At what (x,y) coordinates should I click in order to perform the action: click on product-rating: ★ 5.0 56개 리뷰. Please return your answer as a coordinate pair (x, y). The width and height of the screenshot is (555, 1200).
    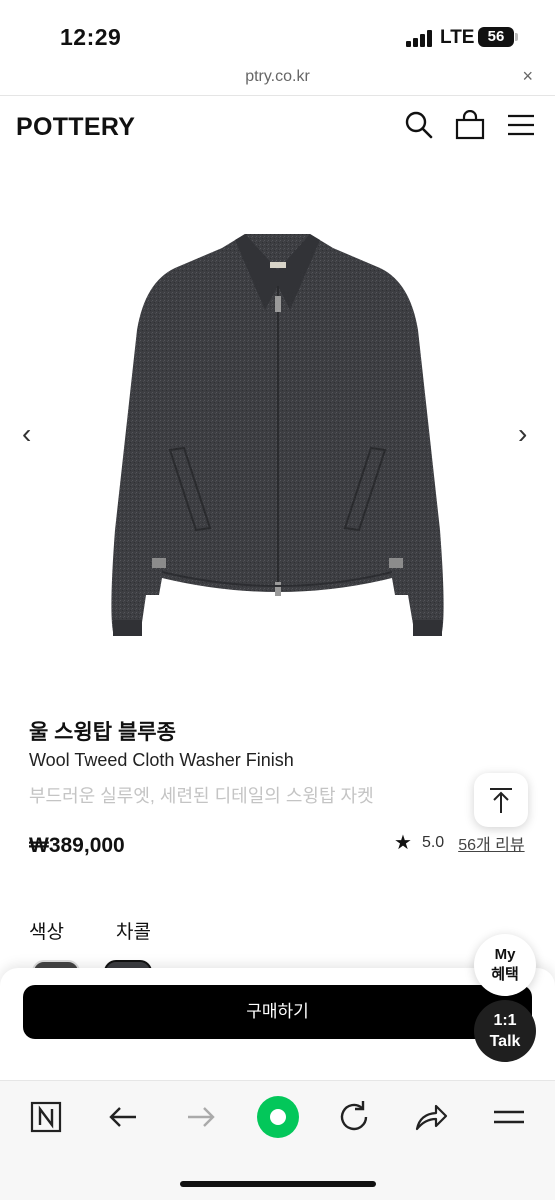
    Looking at the image, I should click on (459, 842).